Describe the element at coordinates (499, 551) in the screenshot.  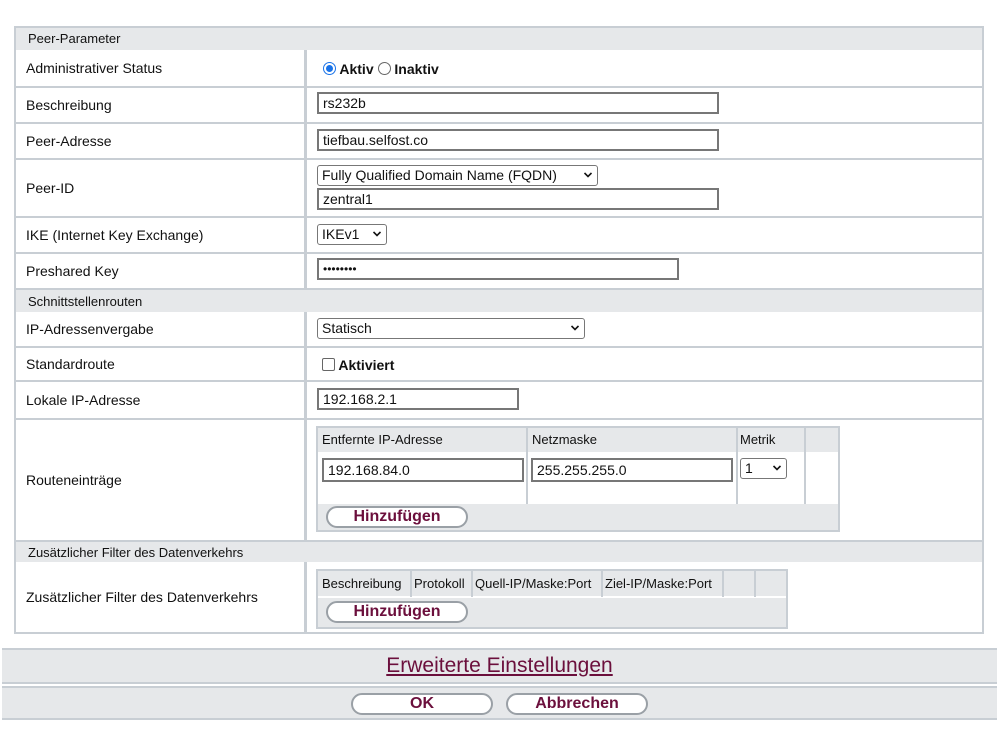
I see `section-traffic-filter: Zusätzlicher Filter des Datenverkehrs` at that location.